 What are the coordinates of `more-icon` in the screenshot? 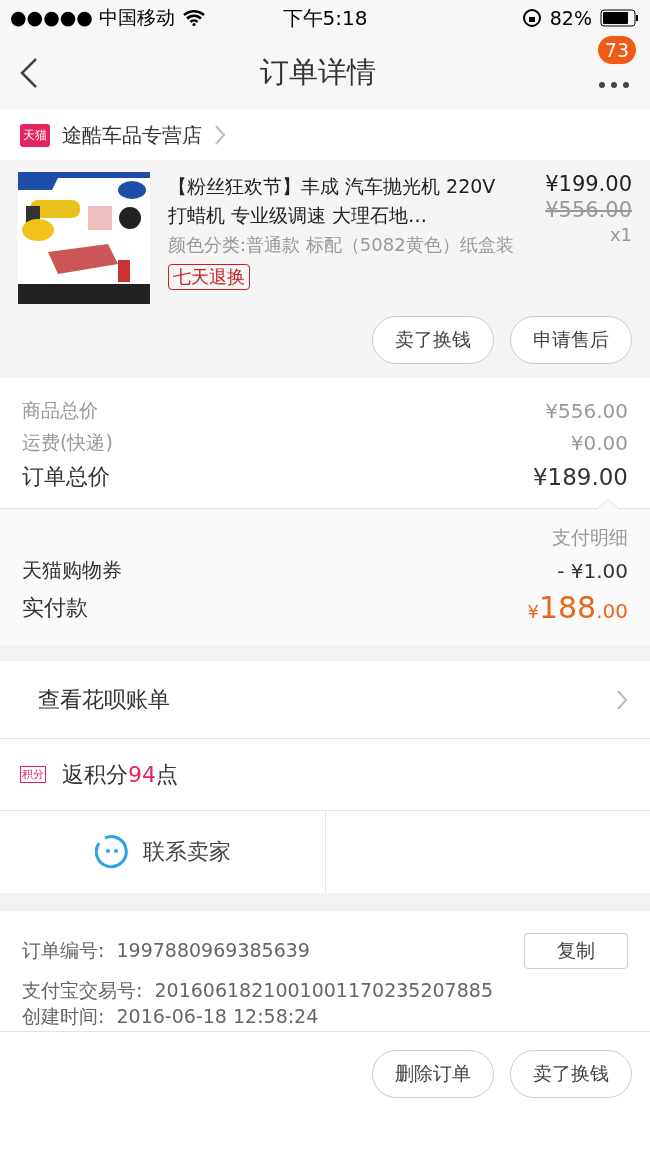 It's located at (614, 85).